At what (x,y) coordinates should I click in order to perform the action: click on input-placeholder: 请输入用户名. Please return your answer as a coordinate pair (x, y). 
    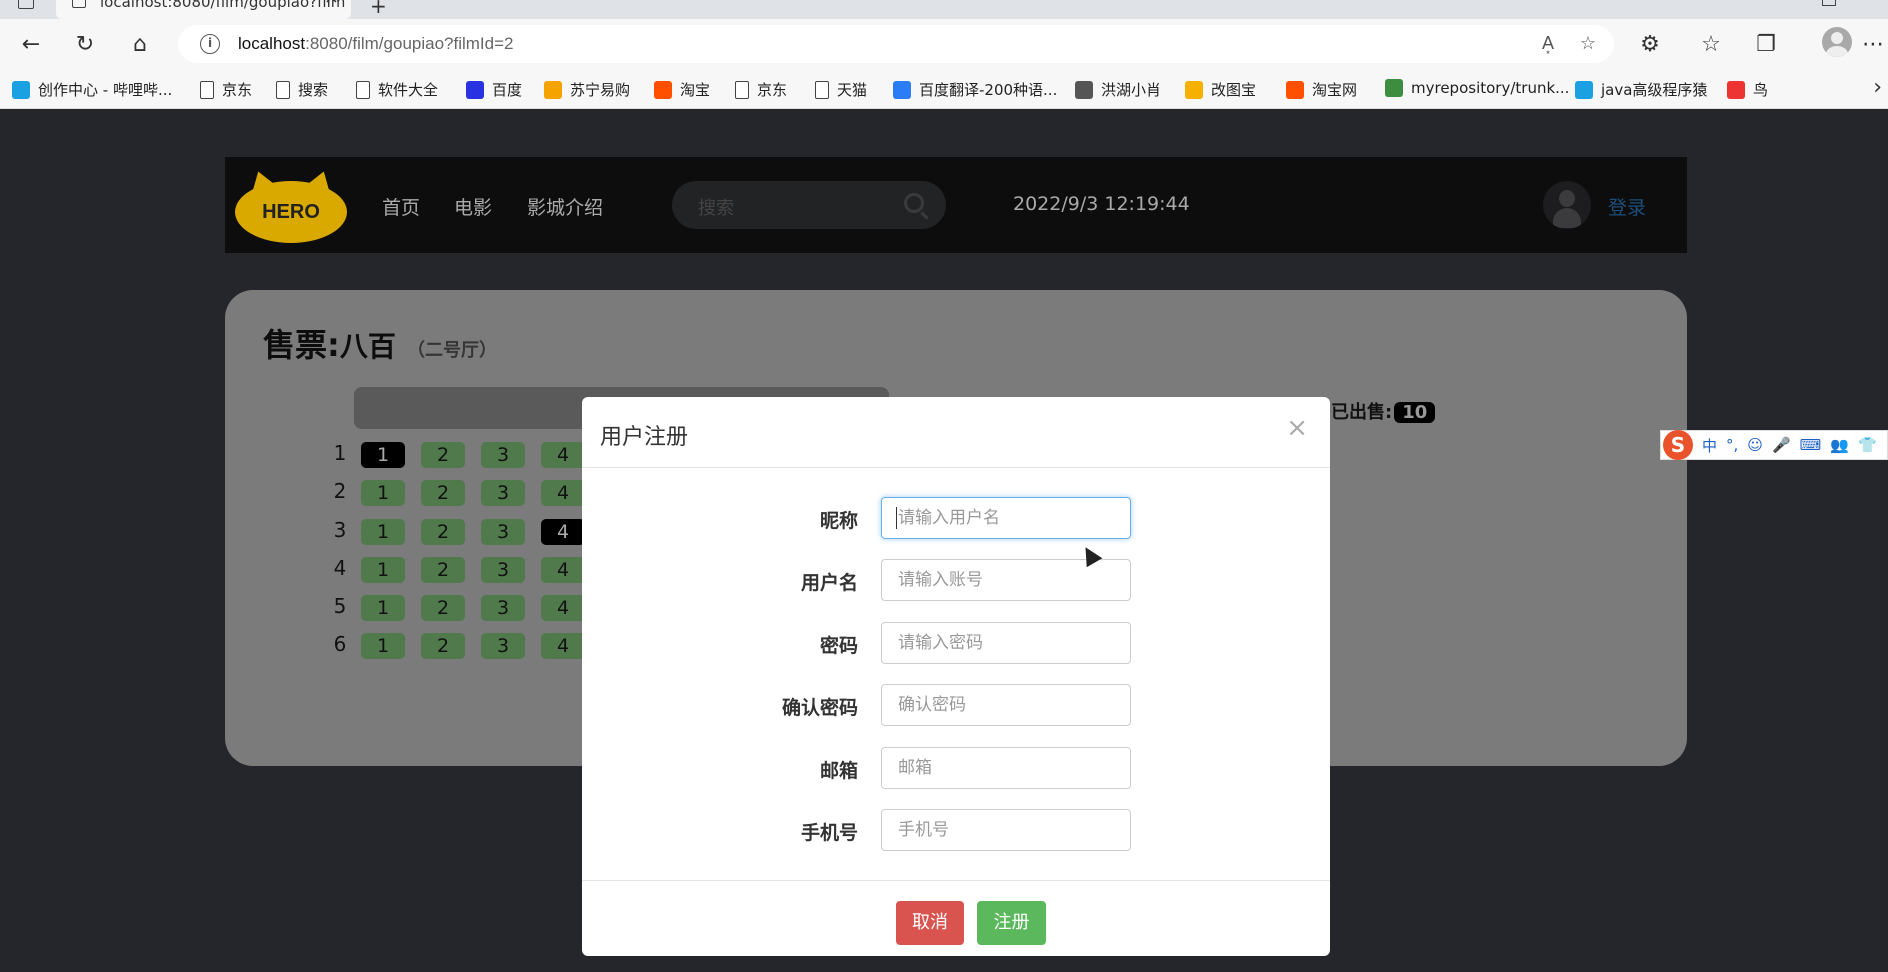
    Looking at the image, I should click on (949, 518).